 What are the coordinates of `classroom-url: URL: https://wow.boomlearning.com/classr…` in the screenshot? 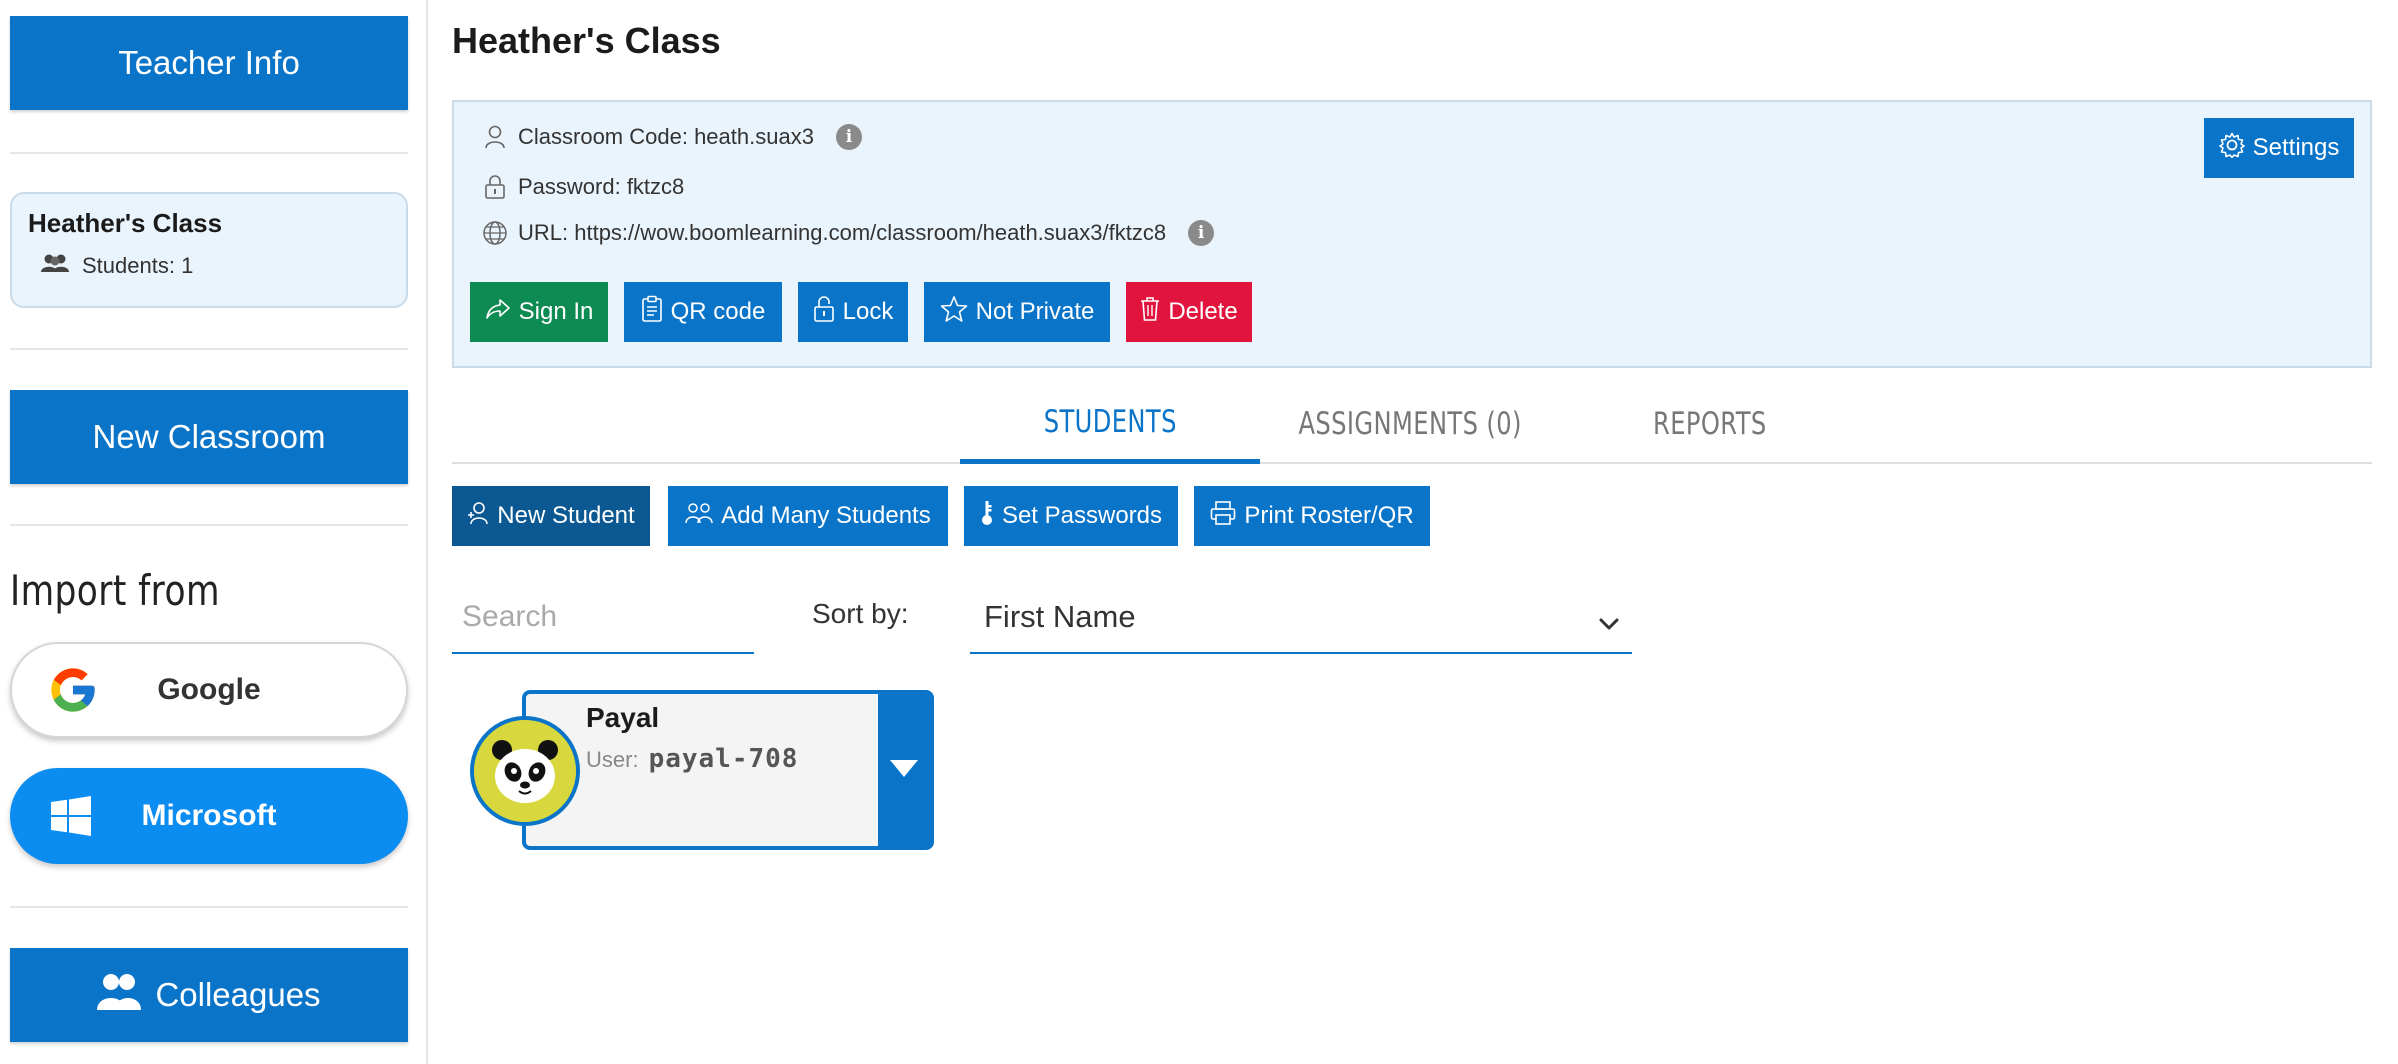 It's located at (842, 233).